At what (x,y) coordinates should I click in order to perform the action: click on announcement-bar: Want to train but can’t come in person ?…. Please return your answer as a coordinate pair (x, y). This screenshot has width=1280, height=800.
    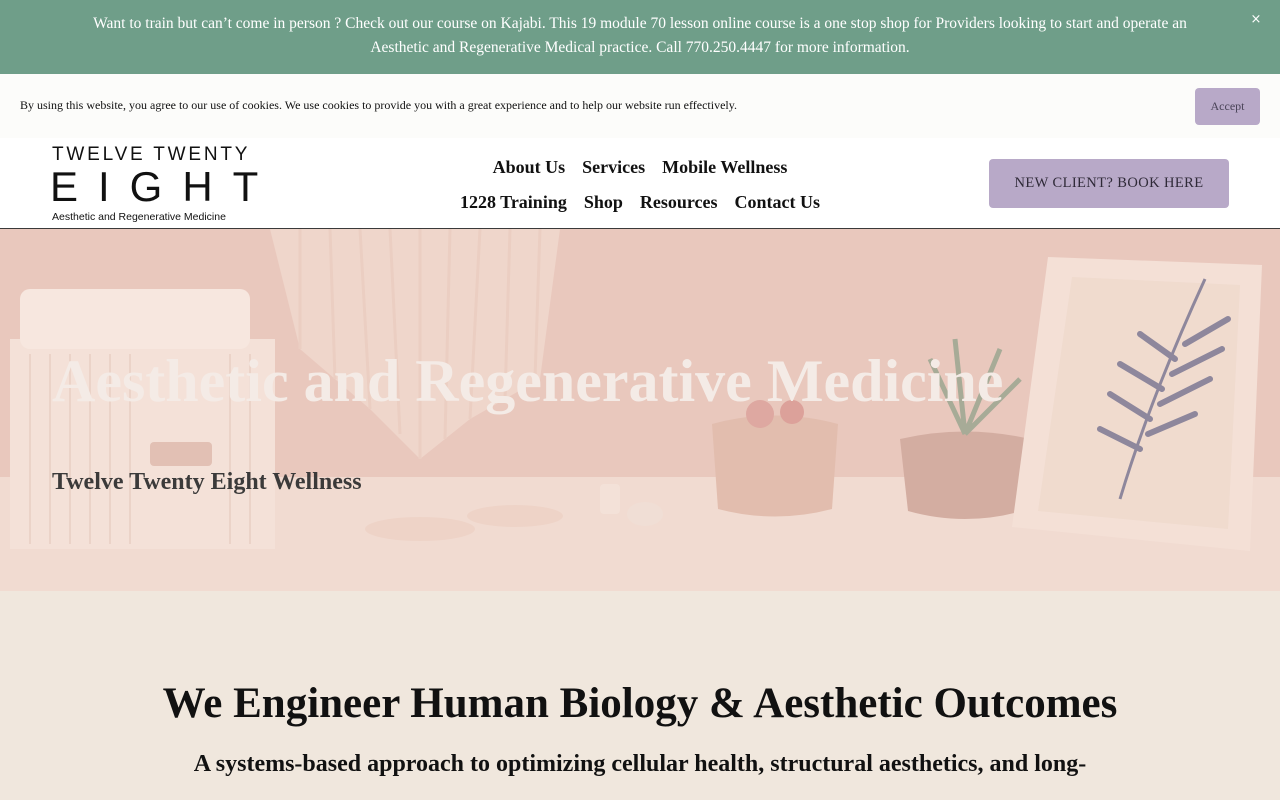
    Looking at the image, I should click on (640, 37).